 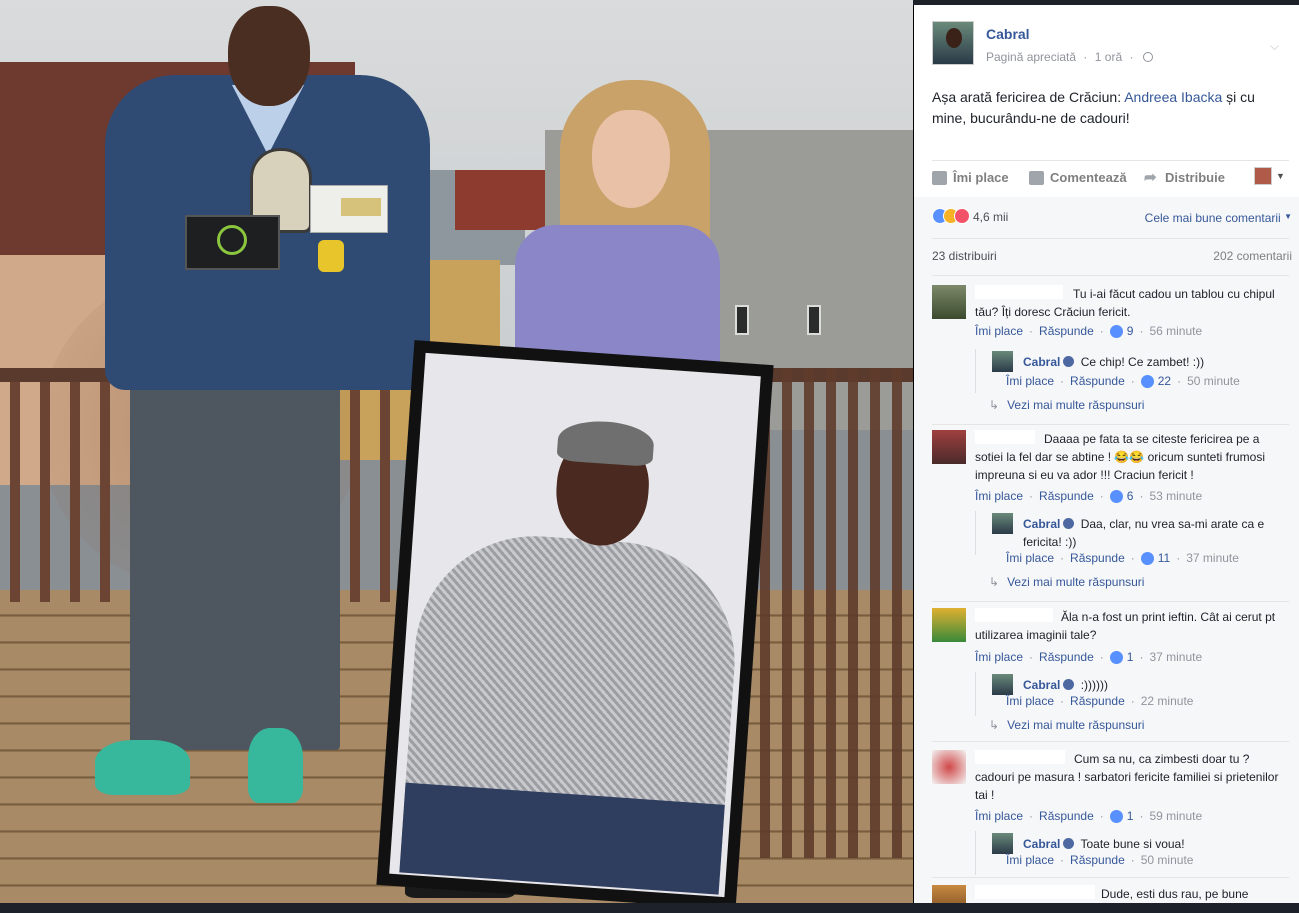 I want to click on comment-button: Comentează, so click(x=1078, y=177).